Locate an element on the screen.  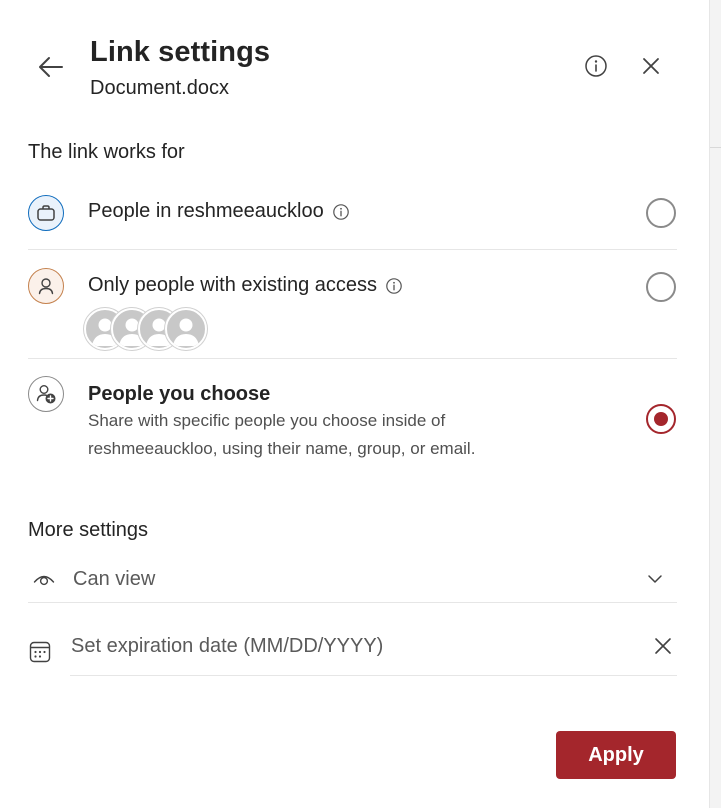
link-works-for-heading: The link works for is located at coordinates (106, 152).